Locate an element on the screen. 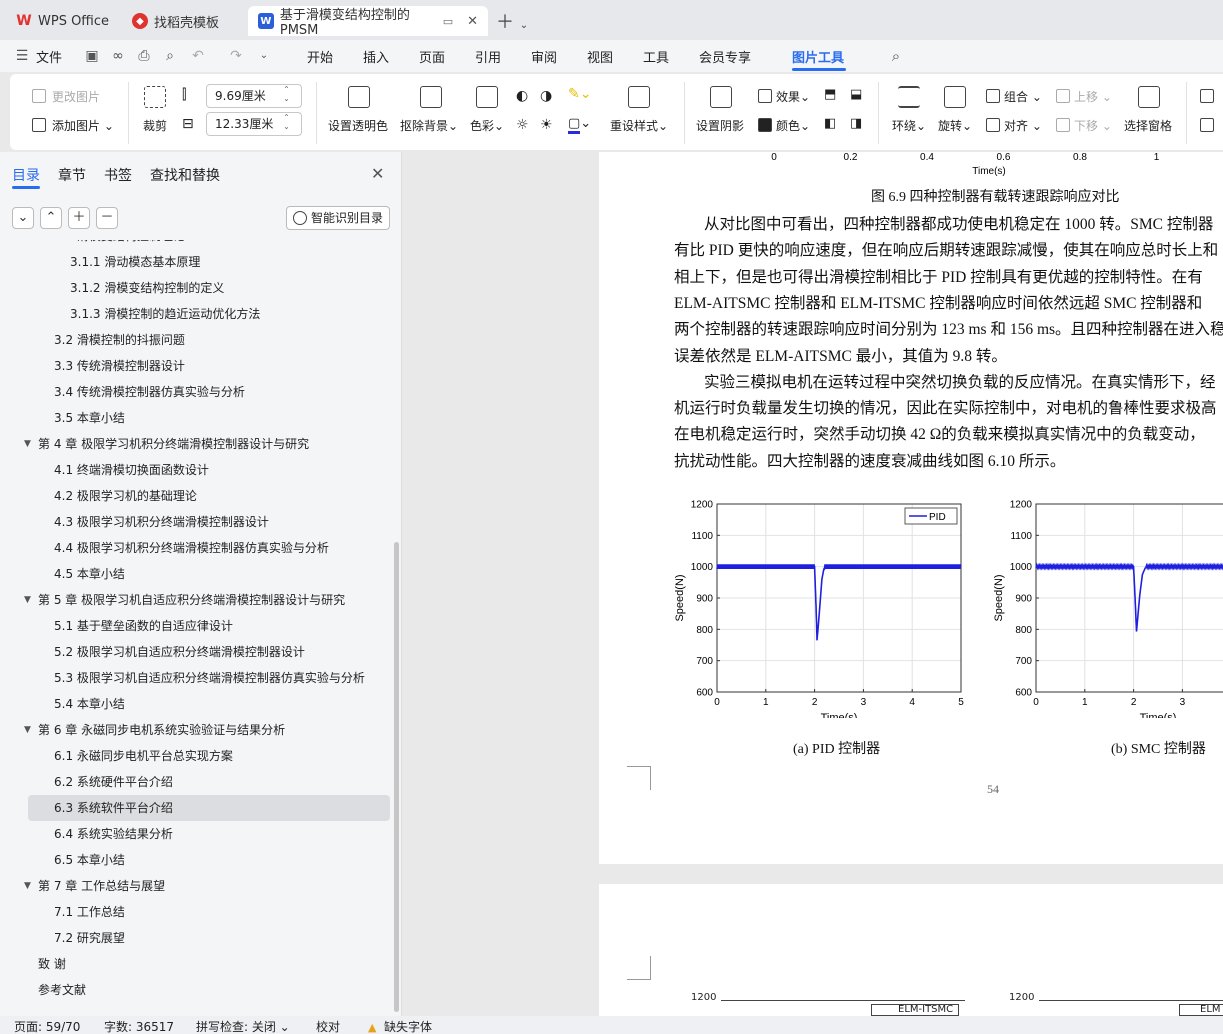  tab-toc: 目录 is located at coordinates (26, 175).